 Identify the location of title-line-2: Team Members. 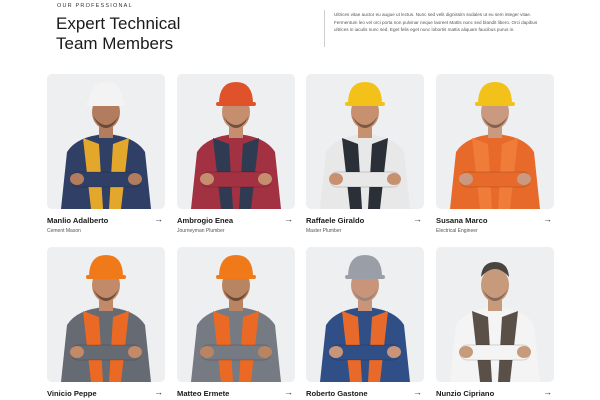
(115, 43).